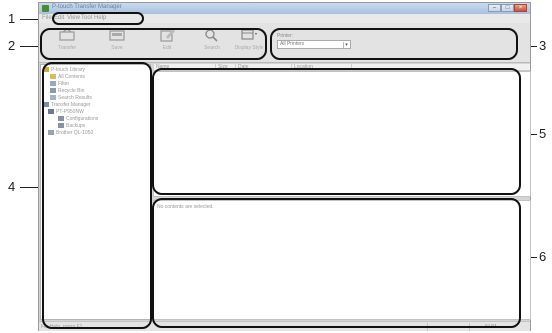  Describe the element at coordinates (543, 45) in the screenshot. I see `callout-3: 3` at that location.